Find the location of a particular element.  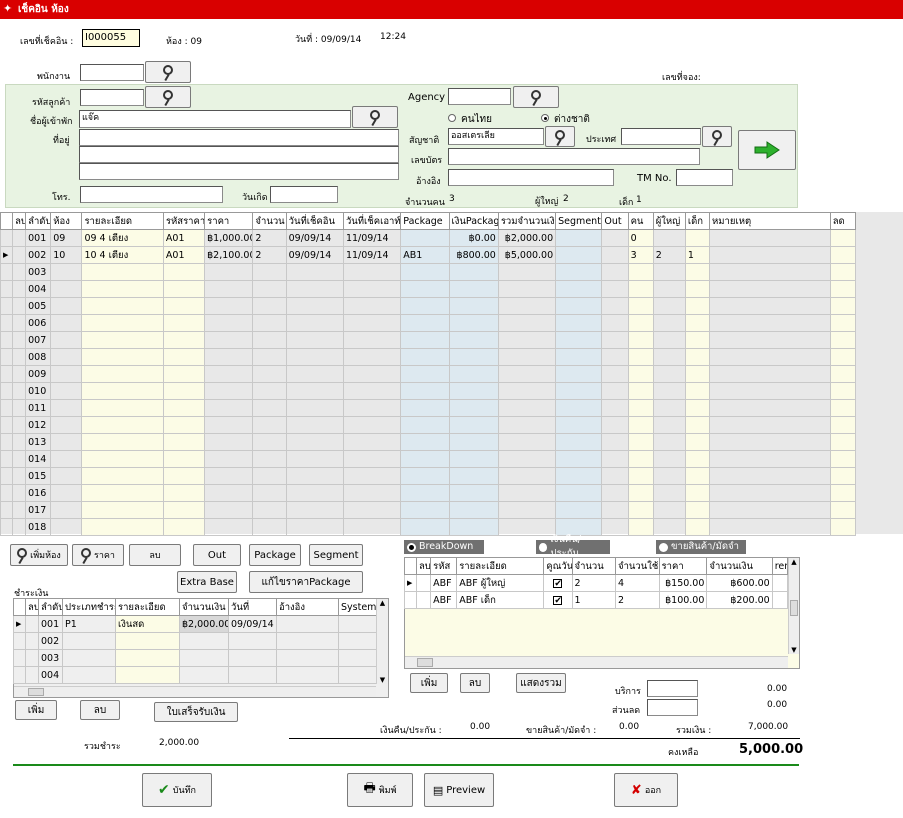

rooms-col-header: รหัสราคา is located at coordinates (184, 221).